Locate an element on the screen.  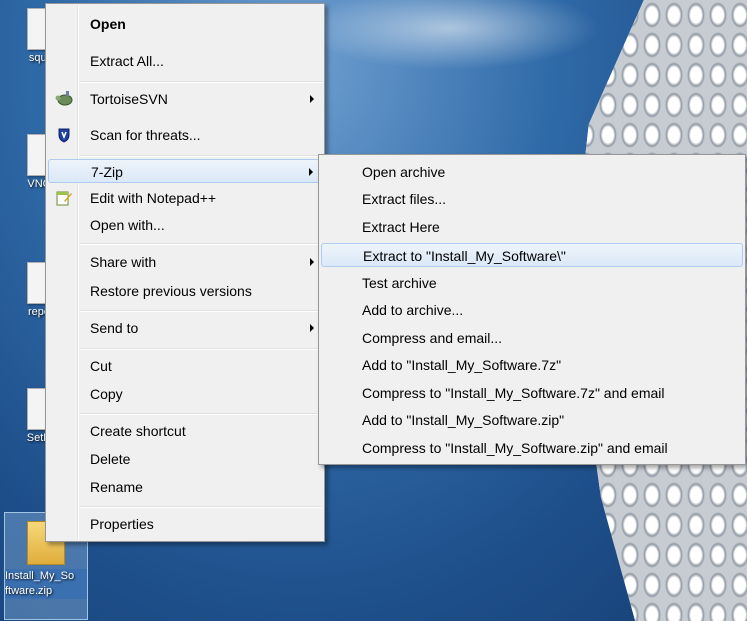
menu-item-create-shortcut: Create shortcut is located at coordinates (185, 431).